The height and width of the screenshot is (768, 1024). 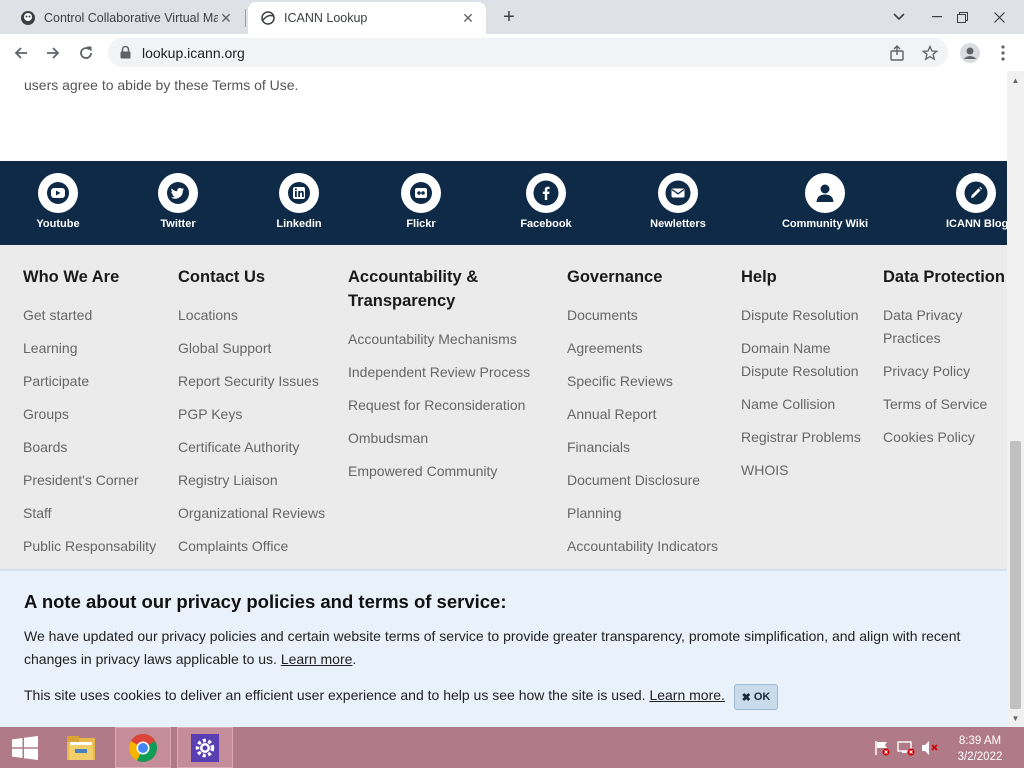 What do you see at coordinates (980, 749) in the screenshot?
I see `system-clock: 8:39 AM 3/2/2022` at bounding box center [980, 749].